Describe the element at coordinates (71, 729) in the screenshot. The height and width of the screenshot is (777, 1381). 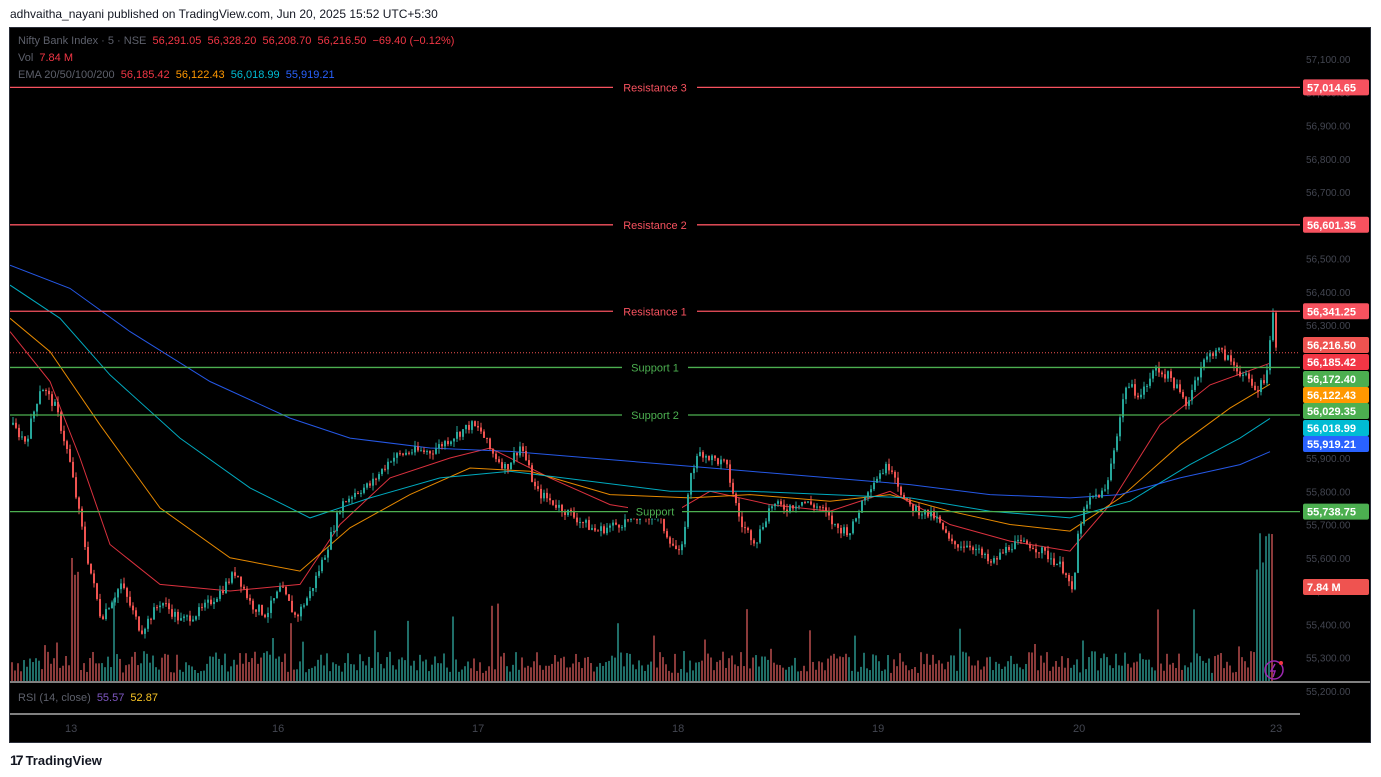
I see `x-tick-label: 13` at that location.